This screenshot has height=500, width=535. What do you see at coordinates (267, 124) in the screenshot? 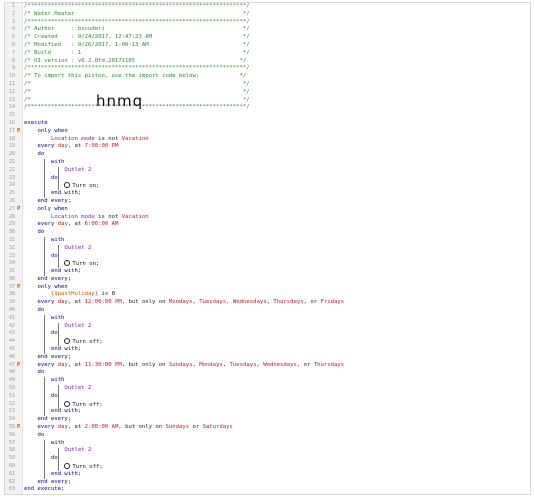
I see `code-line: 16 execute` at bounding box center [267, 124].